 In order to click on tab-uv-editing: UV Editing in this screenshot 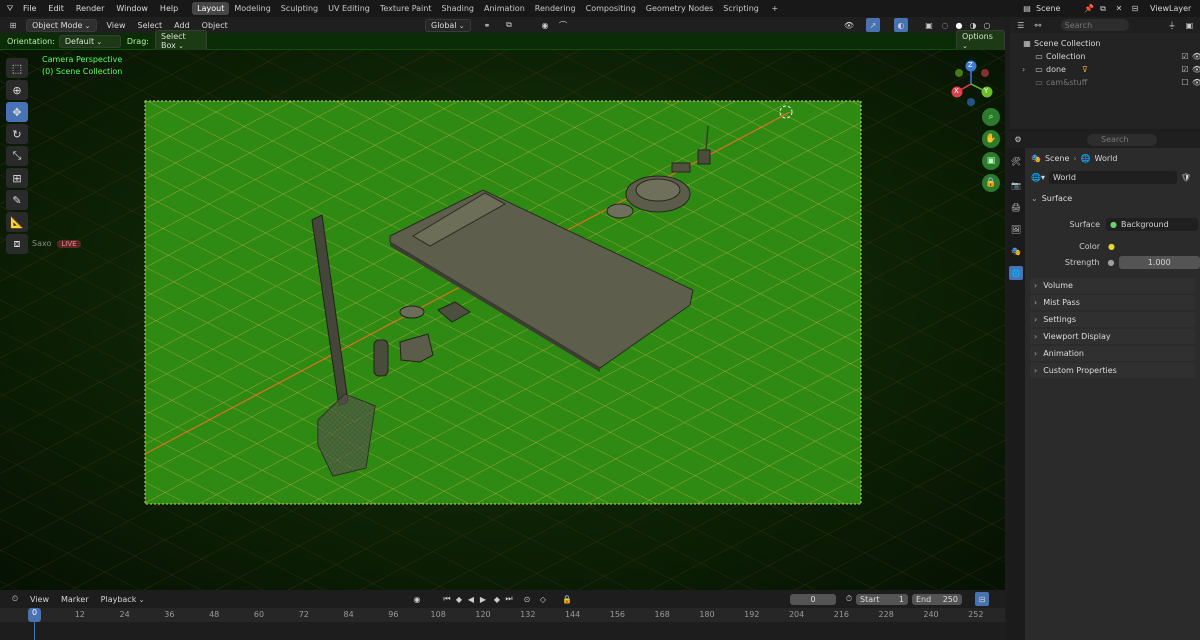, I will do `click(349, 8)`.